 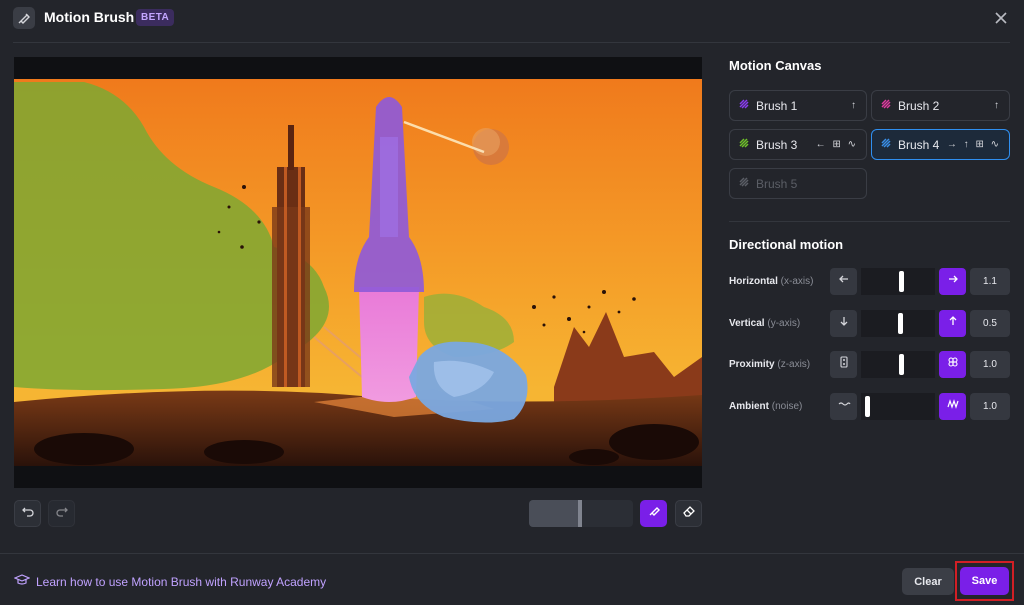 I want to click on motion-ambient-positive-button, so click(x=952, y=406).